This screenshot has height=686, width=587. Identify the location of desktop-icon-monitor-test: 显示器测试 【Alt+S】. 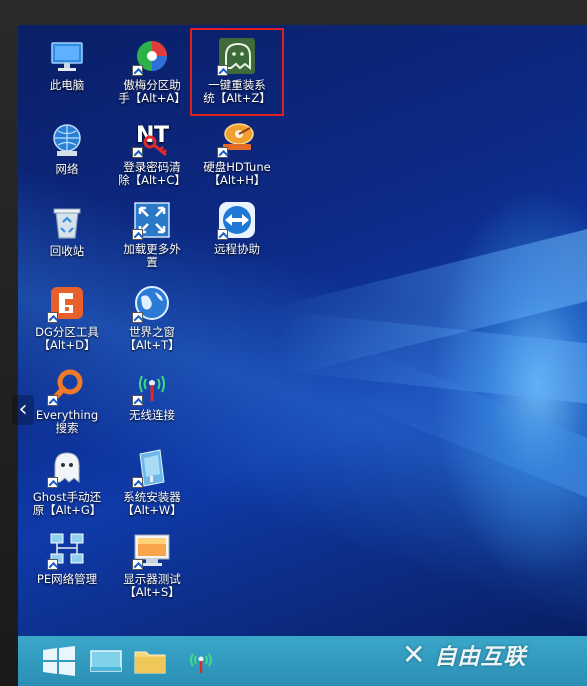
(152, 570).